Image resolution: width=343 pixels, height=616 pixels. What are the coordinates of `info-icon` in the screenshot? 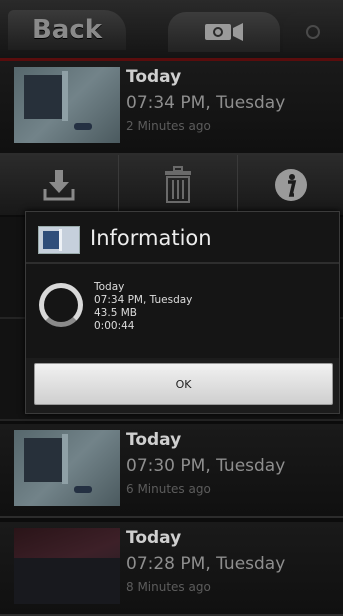 It's located at (290, 185).